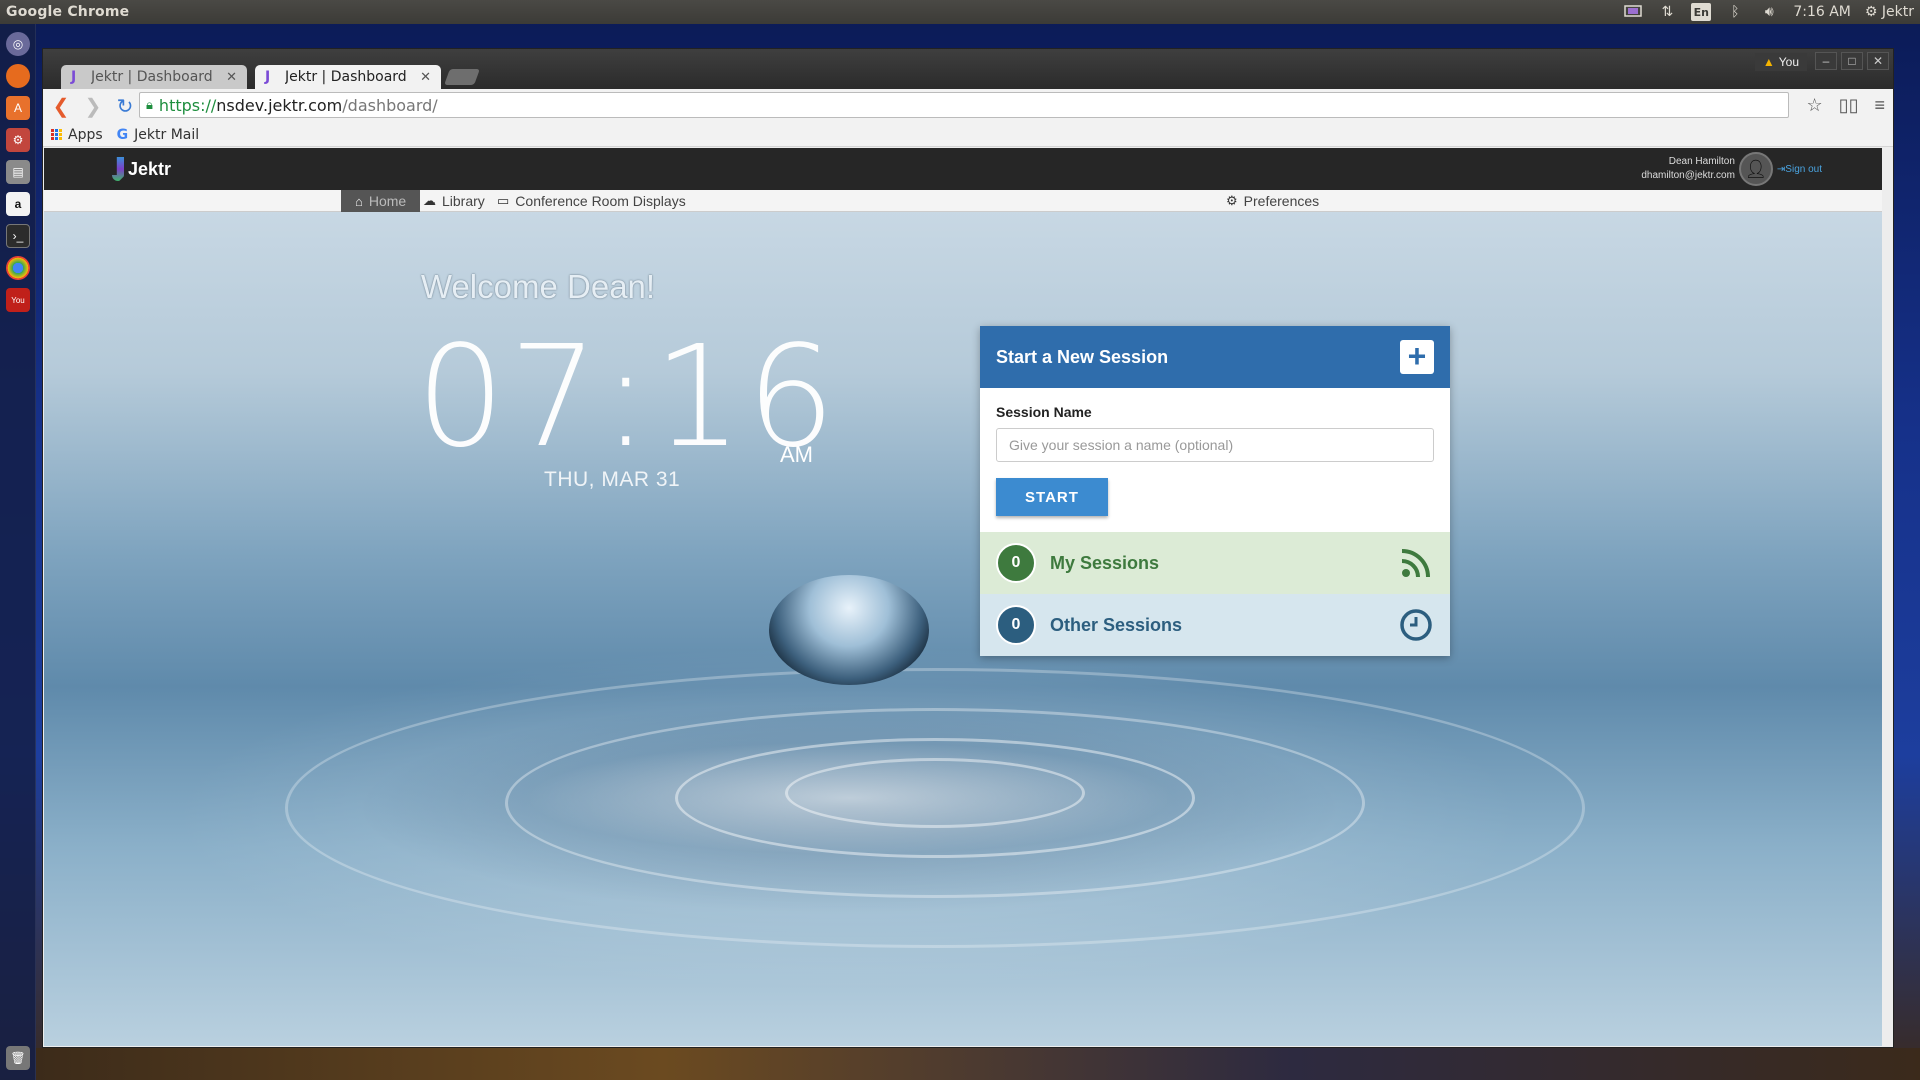 The height and width of the screenshot is (1080, 1920). Describe the element at coordinates (1215, 357) in the screenshot. I see `card-header: Start a New Session +` at that location.